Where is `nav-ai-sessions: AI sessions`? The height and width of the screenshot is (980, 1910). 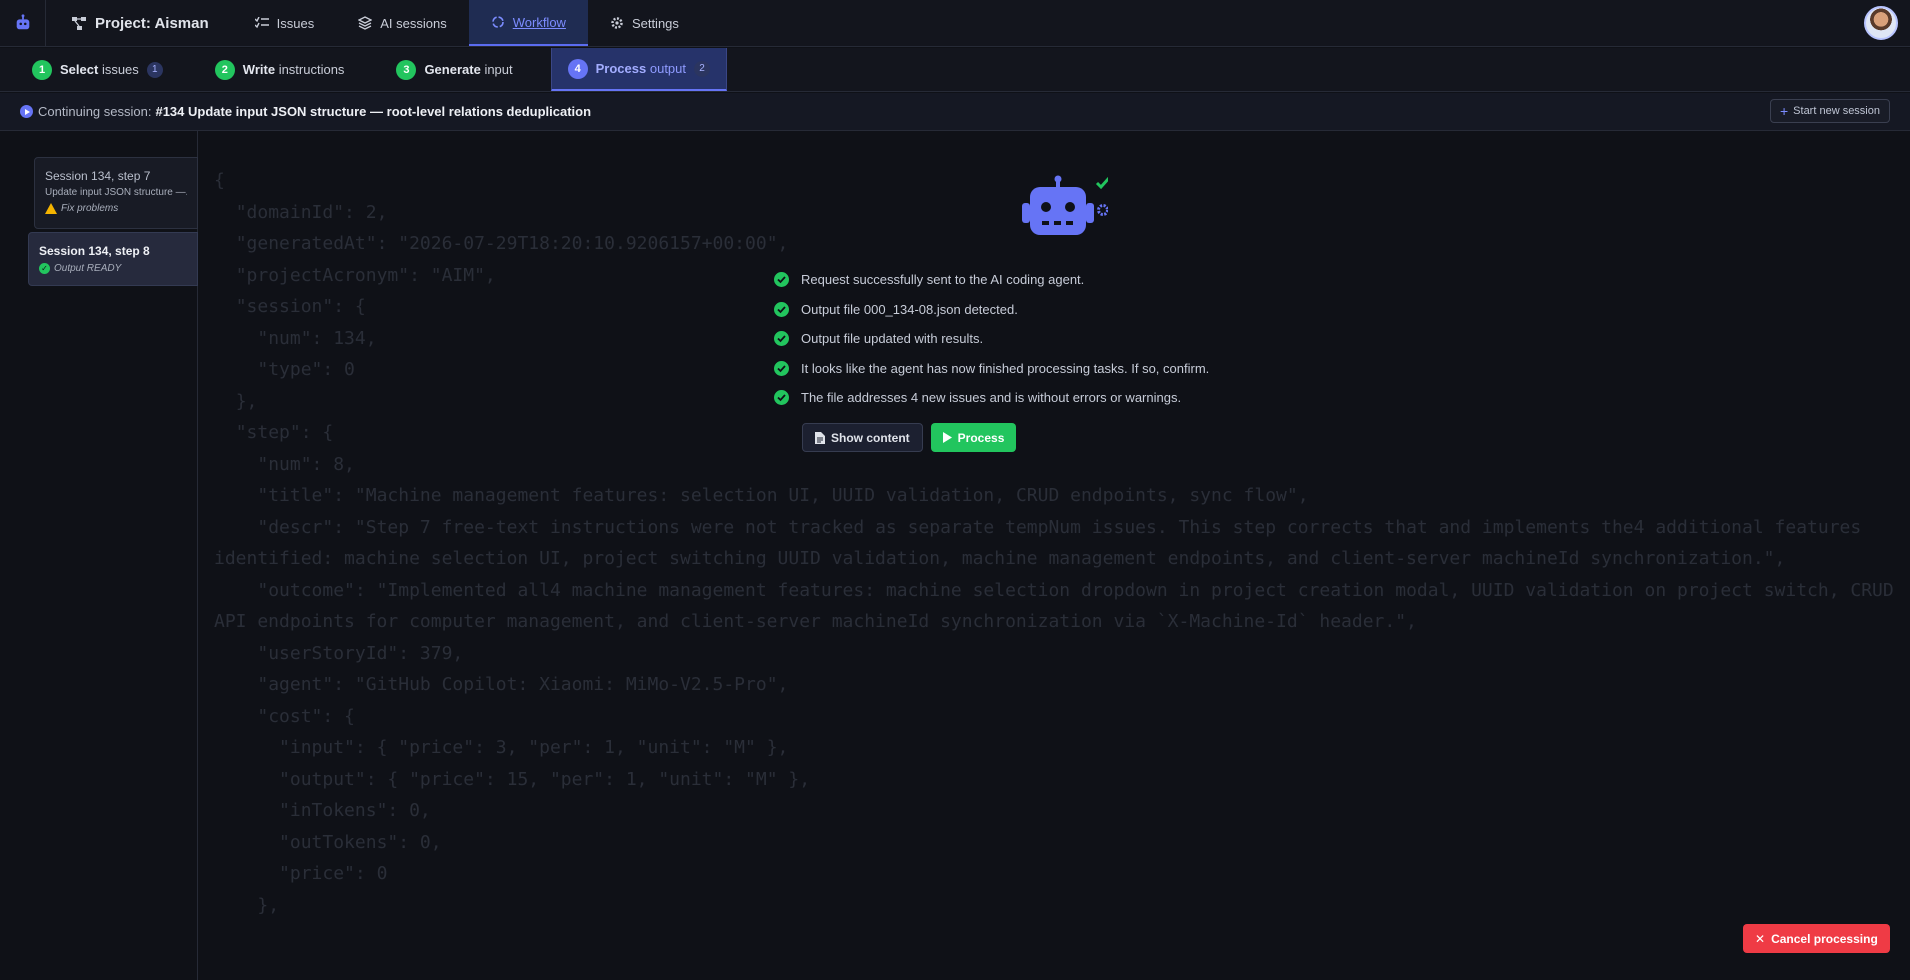 nav-ai-sessions: AI sessions is located at coordinates (402, 23).